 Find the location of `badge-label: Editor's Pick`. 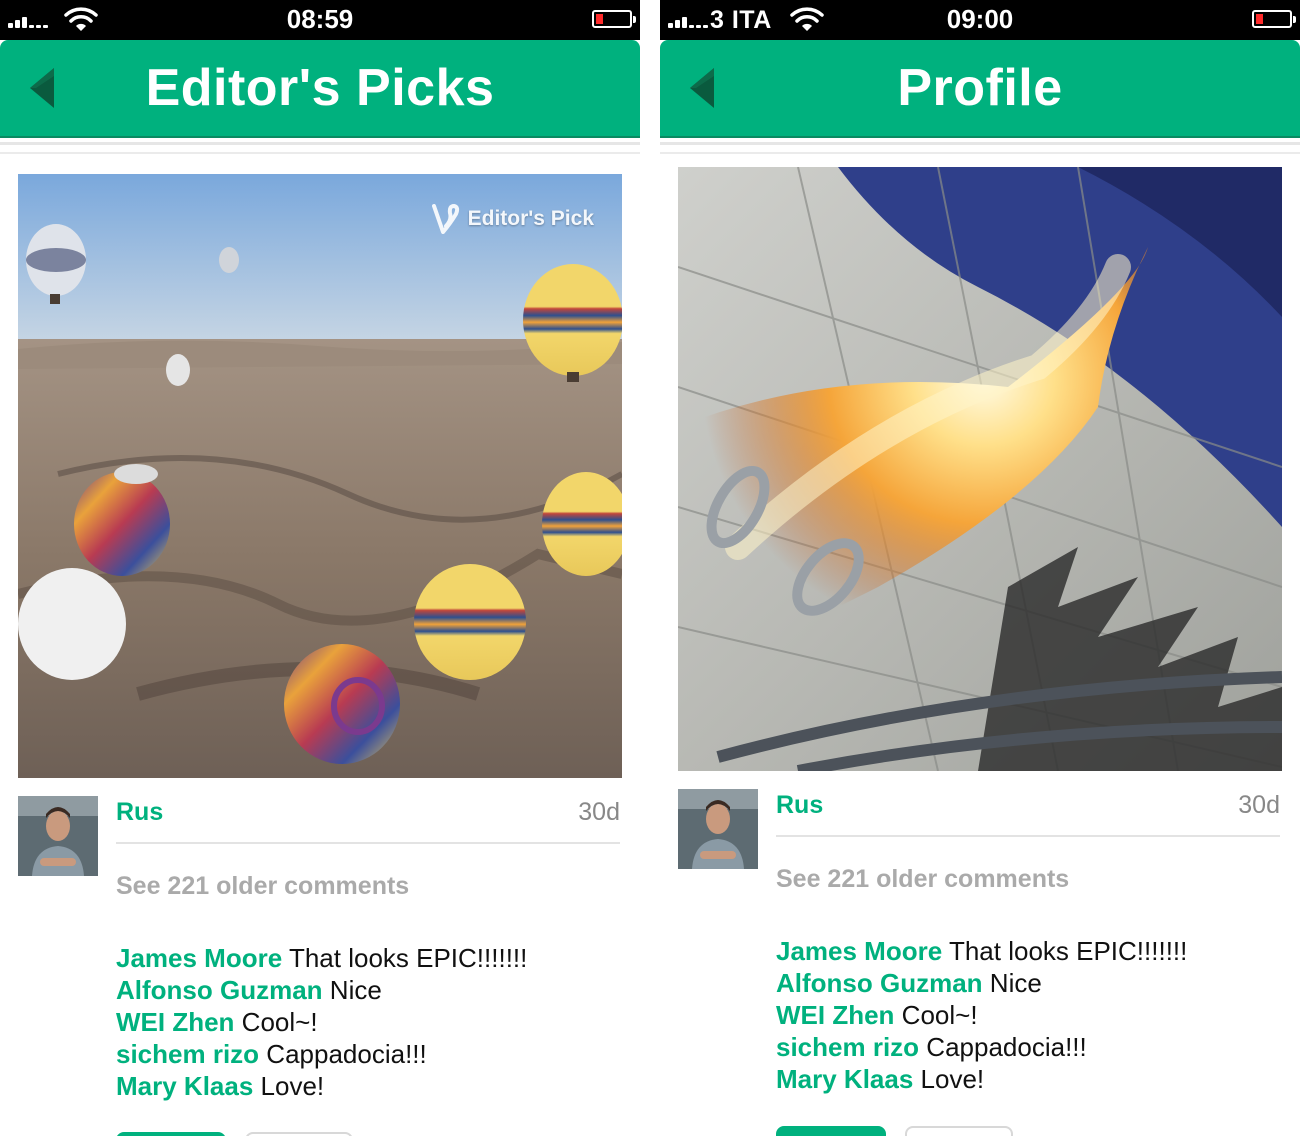

badge-label: Editor's Pick is located at coordinates (530, 218).